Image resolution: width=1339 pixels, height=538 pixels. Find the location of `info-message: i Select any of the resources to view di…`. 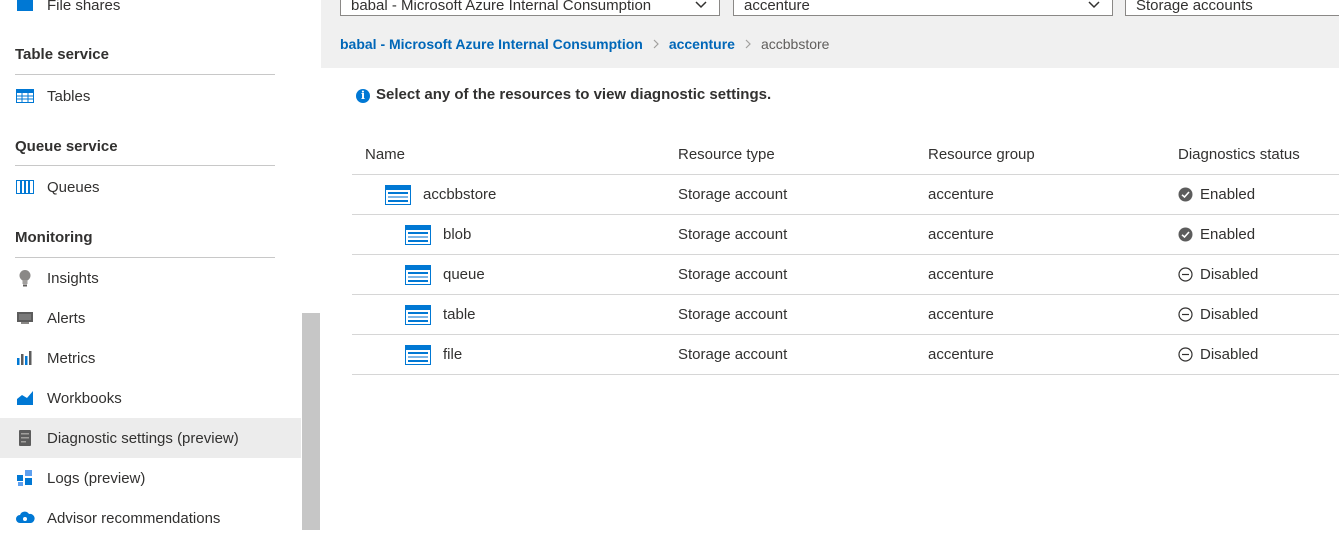

info-message: i Select any of the resources to view di… is located at coordinates (563, 94).